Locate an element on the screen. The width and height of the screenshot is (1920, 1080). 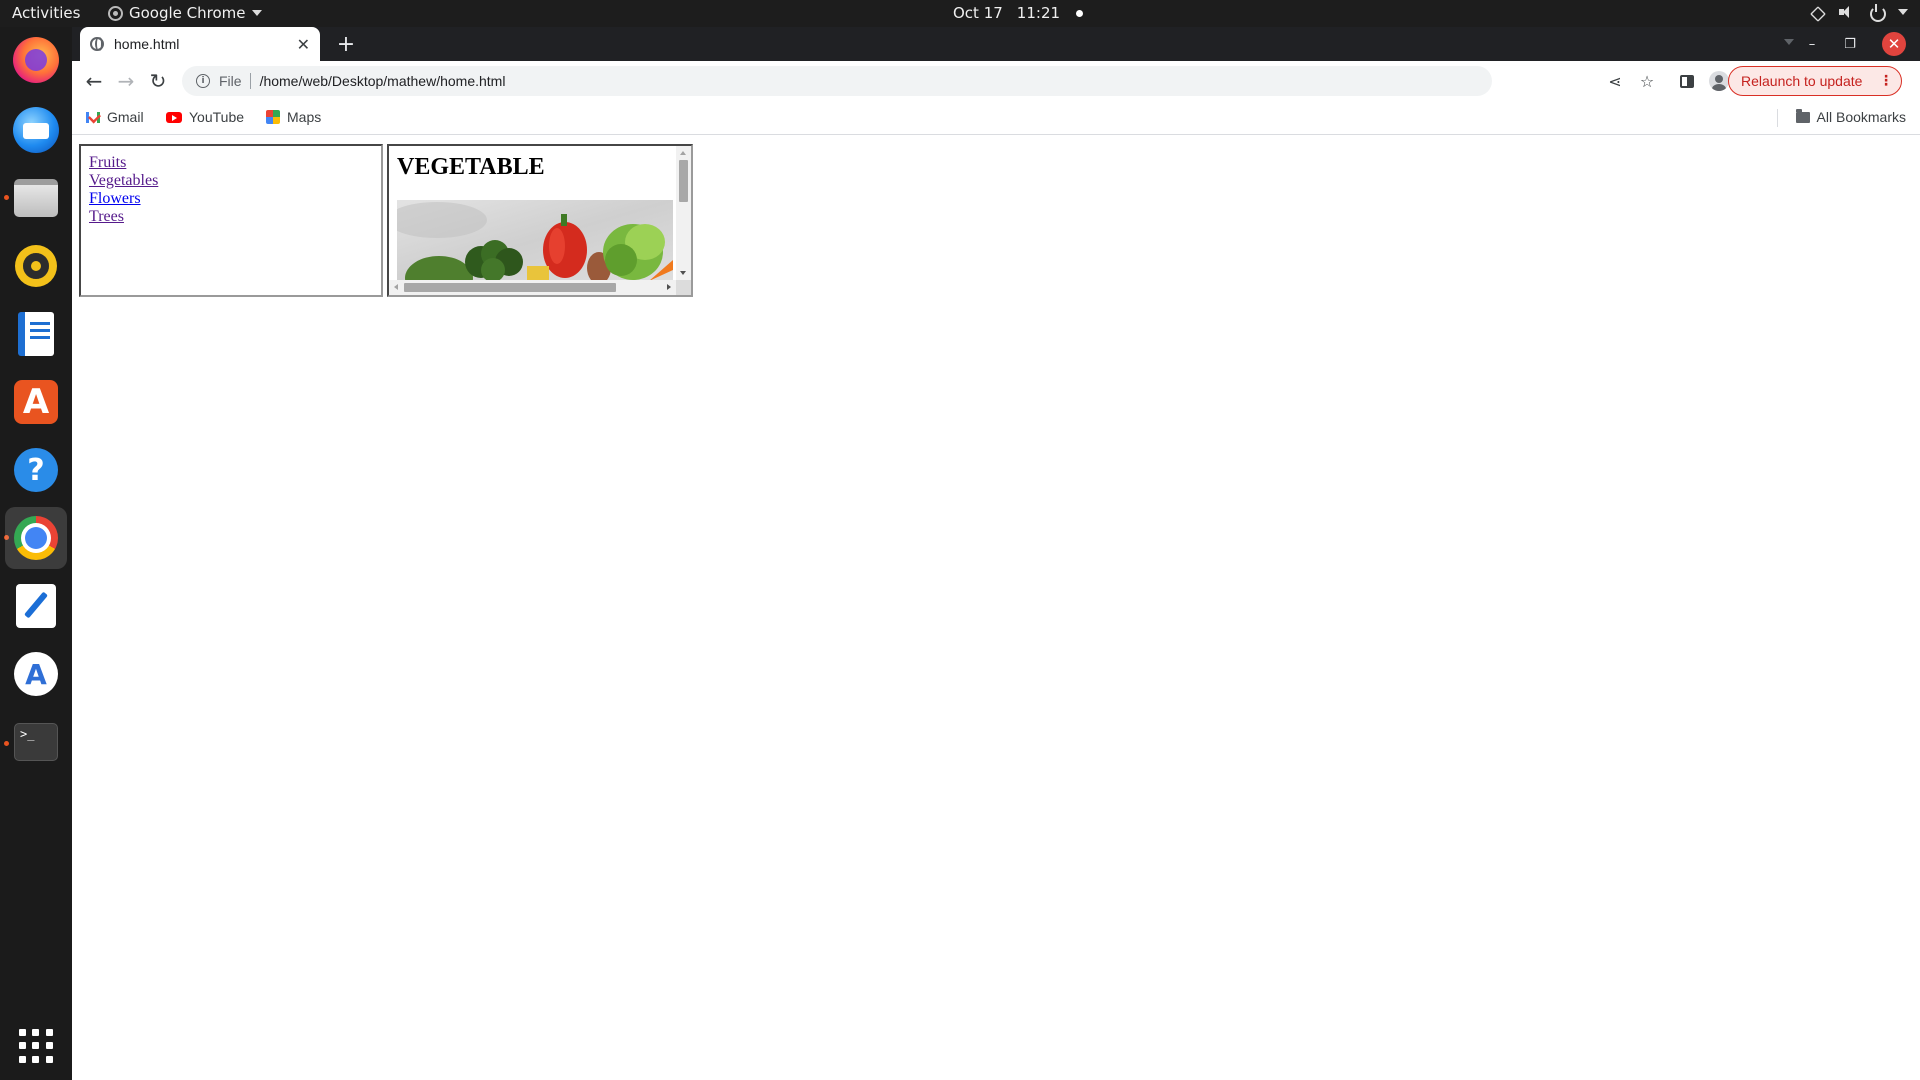
new-tab-button: + is located at coordinates (346, 44).